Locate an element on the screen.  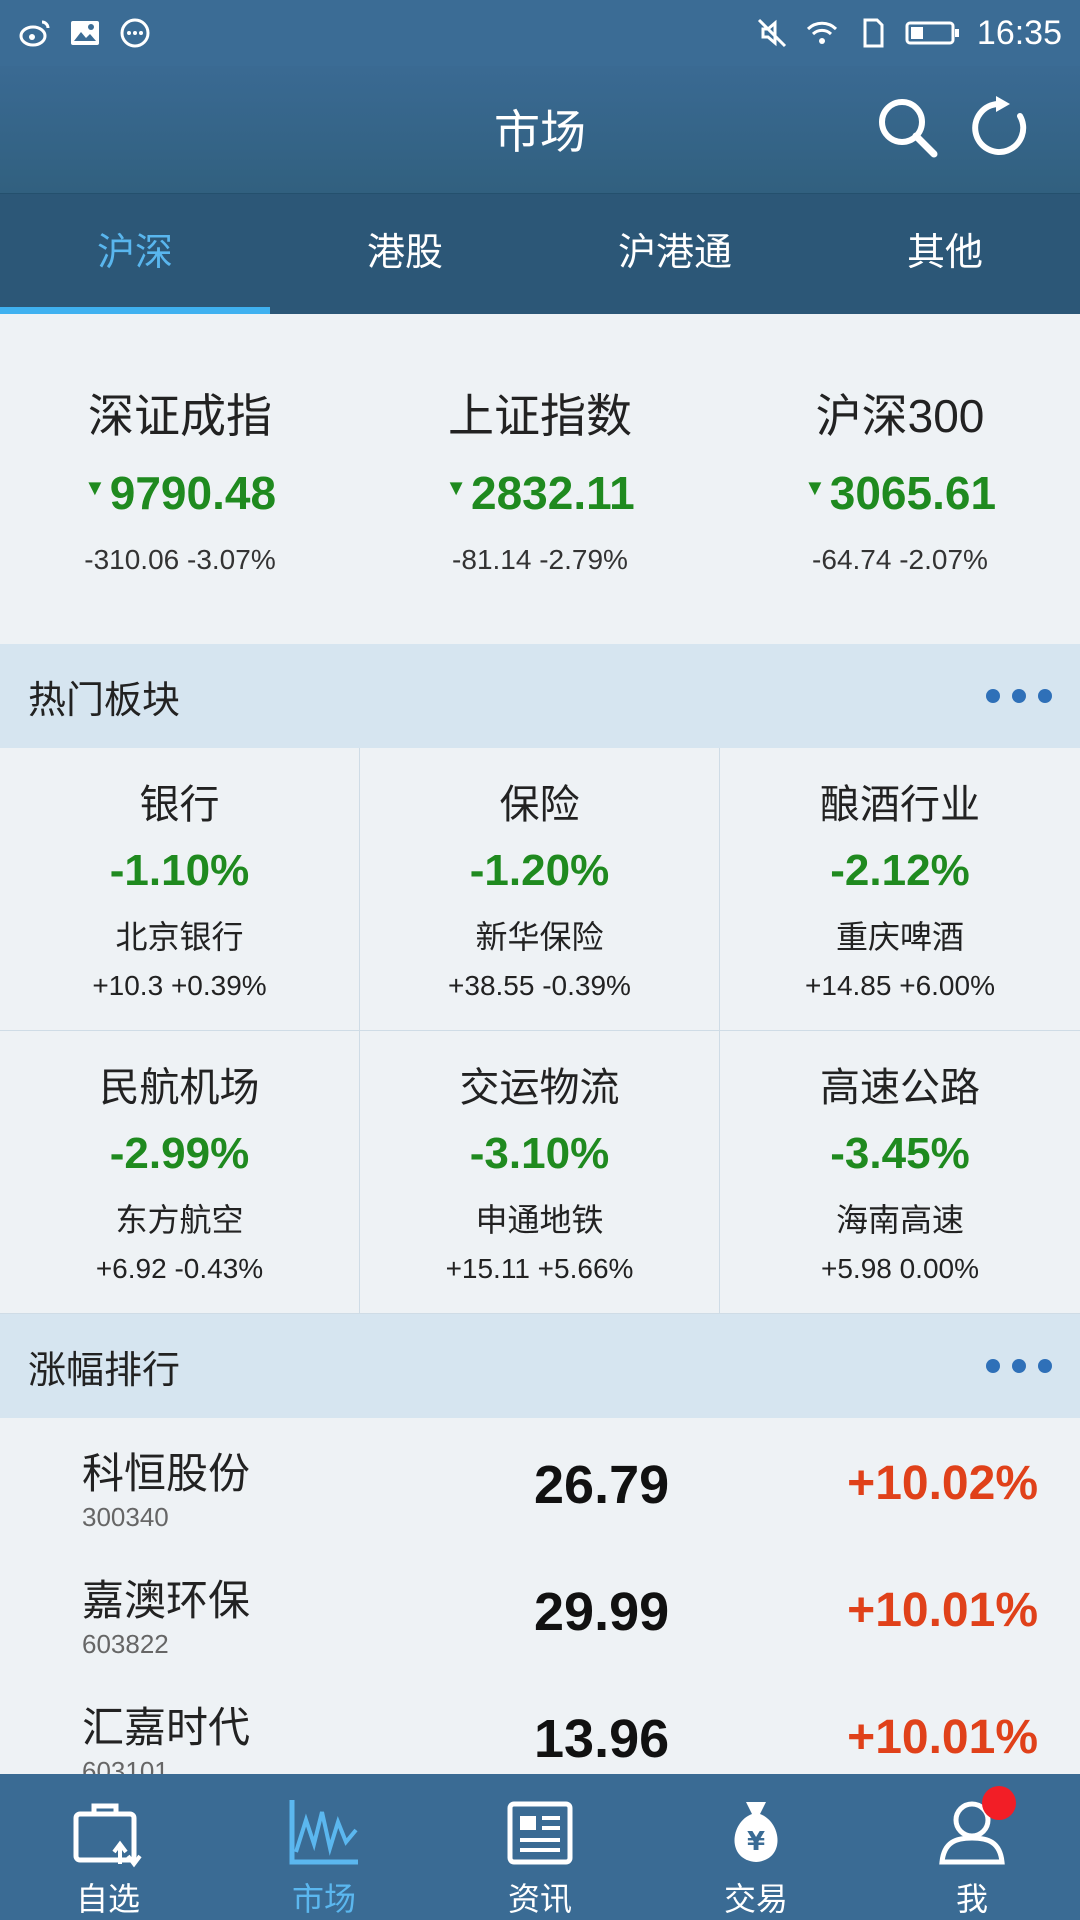
sector-pct: -3.45% is located at coordinates (900, 1153).